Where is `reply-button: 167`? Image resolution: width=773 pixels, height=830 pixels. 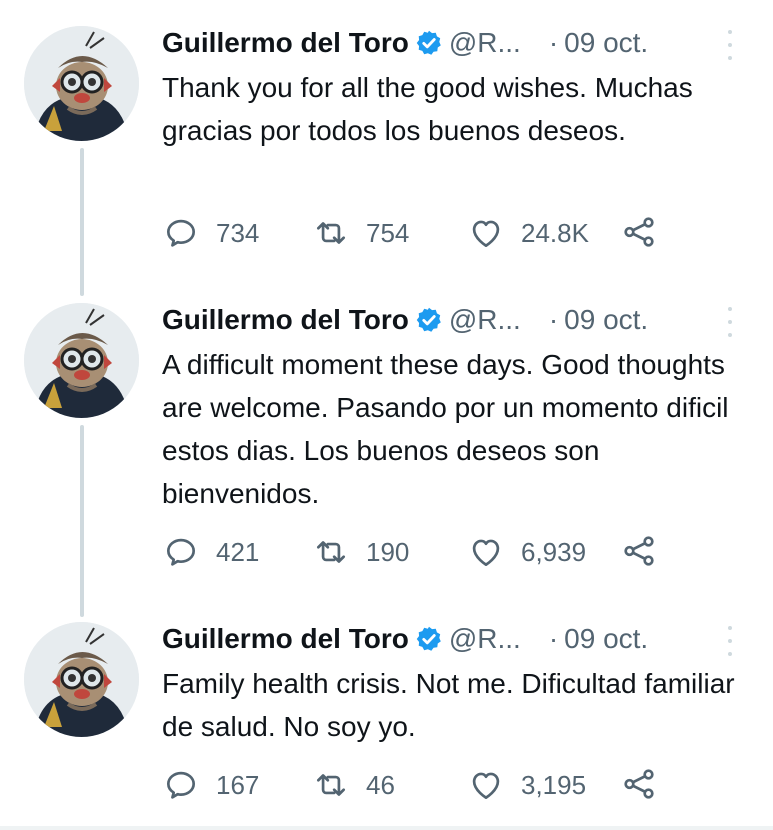
reply-button: 167 is located at coordinates (210, 785).